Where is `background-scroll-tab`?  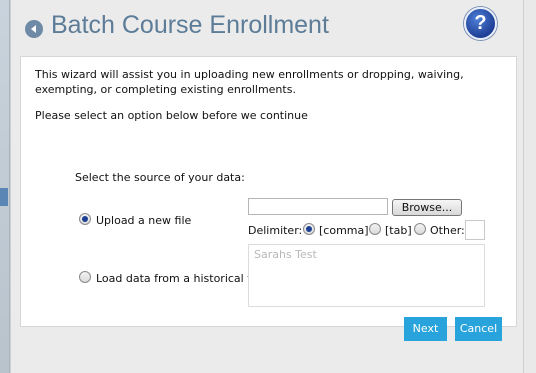
background-scroll-tab is located at coordinates (4, 197).